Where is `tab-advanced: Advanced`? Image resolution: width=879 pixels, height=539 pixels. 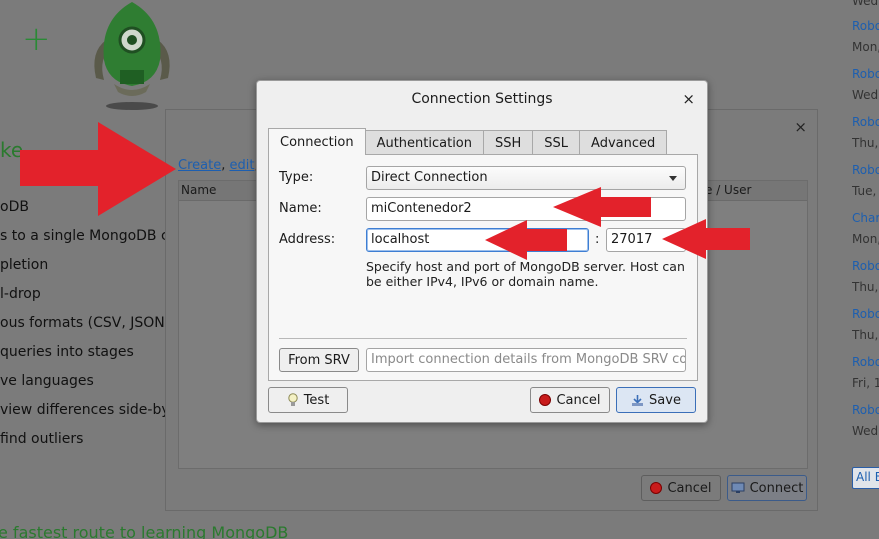
tab-advanced: Advanced is located at coordinates (623, 142).